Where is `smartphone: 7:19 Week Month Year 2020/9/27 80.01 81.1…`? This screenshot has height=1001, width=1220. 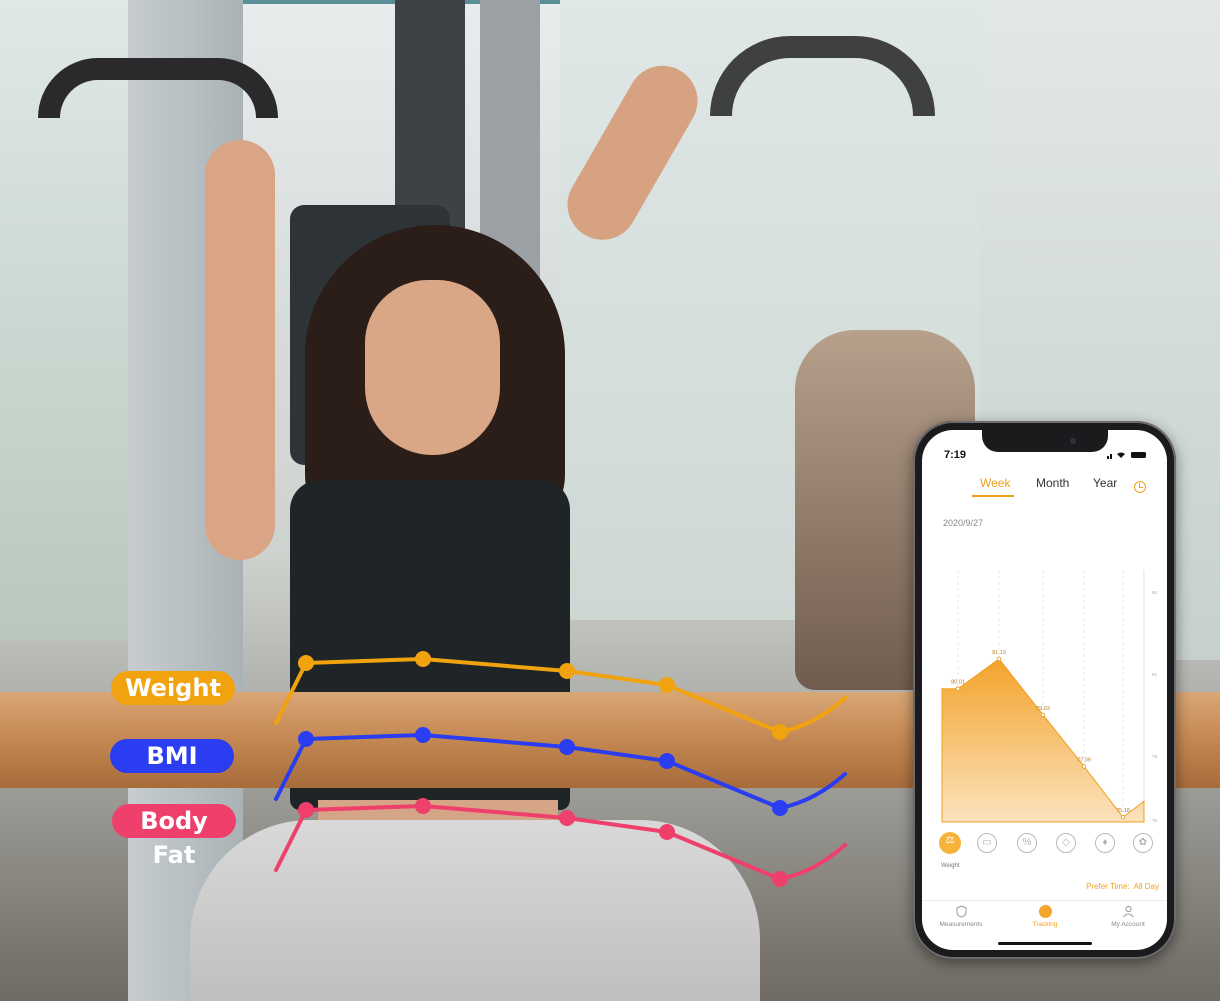 smartphone: 7:19 Week Month Year 2020/9/27 80.01 81.1… is located at coordinates (1044, 690).